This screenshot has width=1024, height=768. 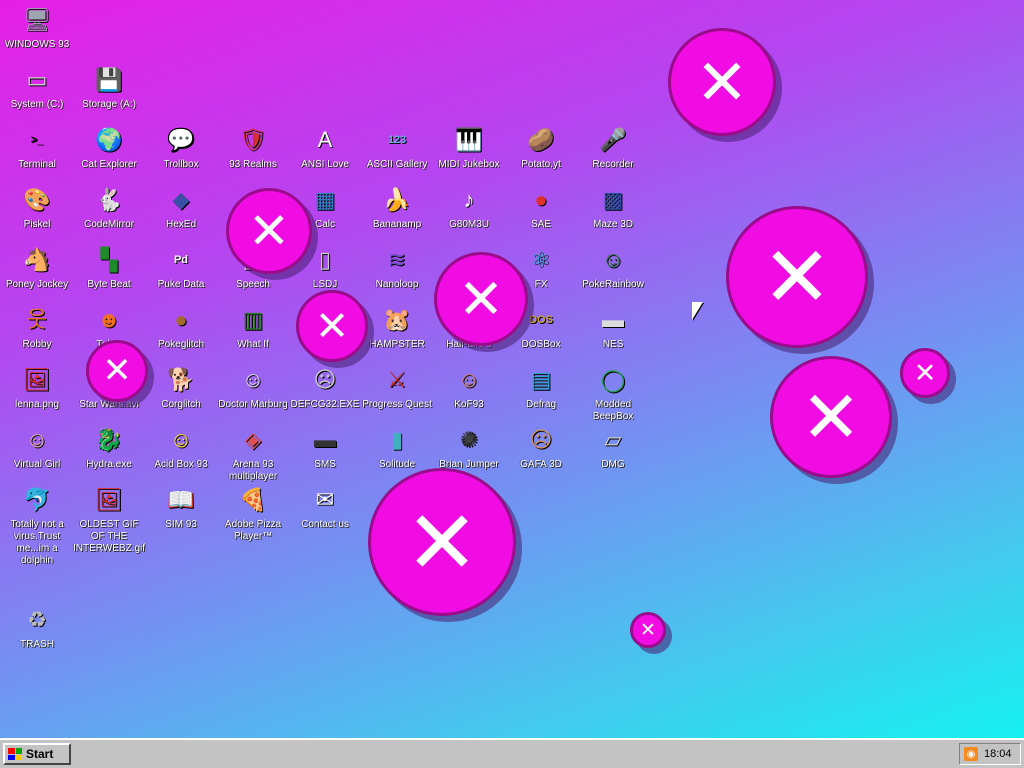 I want to click on desktop-icon-label: Pokeglitch, so click(x=181, y=344).